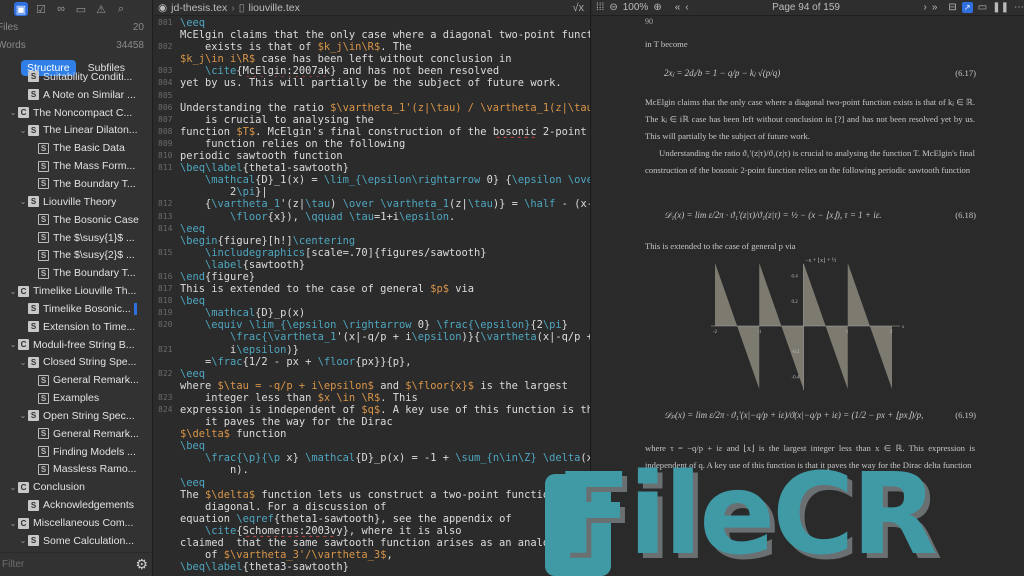 The width and height of the screenshot is (1024, 576). Describe the element at coordinates (372, 446) in the screenshot. I see `code-line: \beq` at that location.